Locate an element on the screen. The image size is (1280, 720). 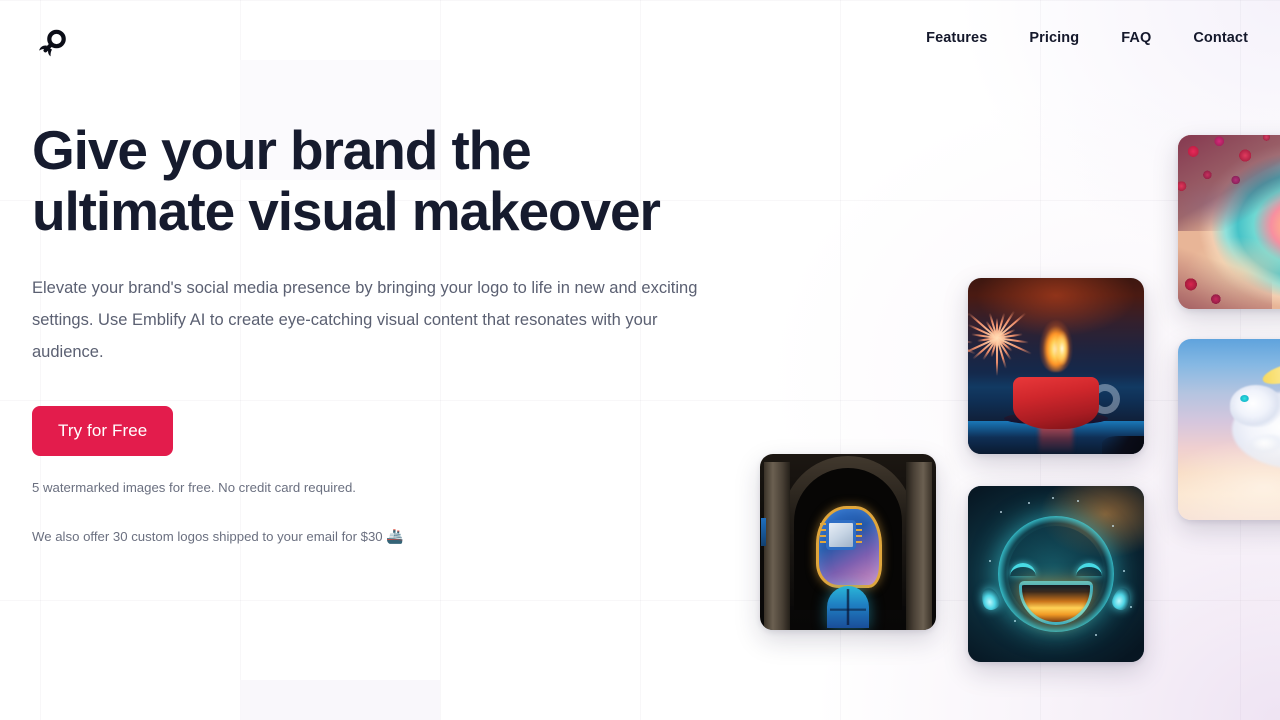
rocket-logo-icon is located at coordinates (52, 46).